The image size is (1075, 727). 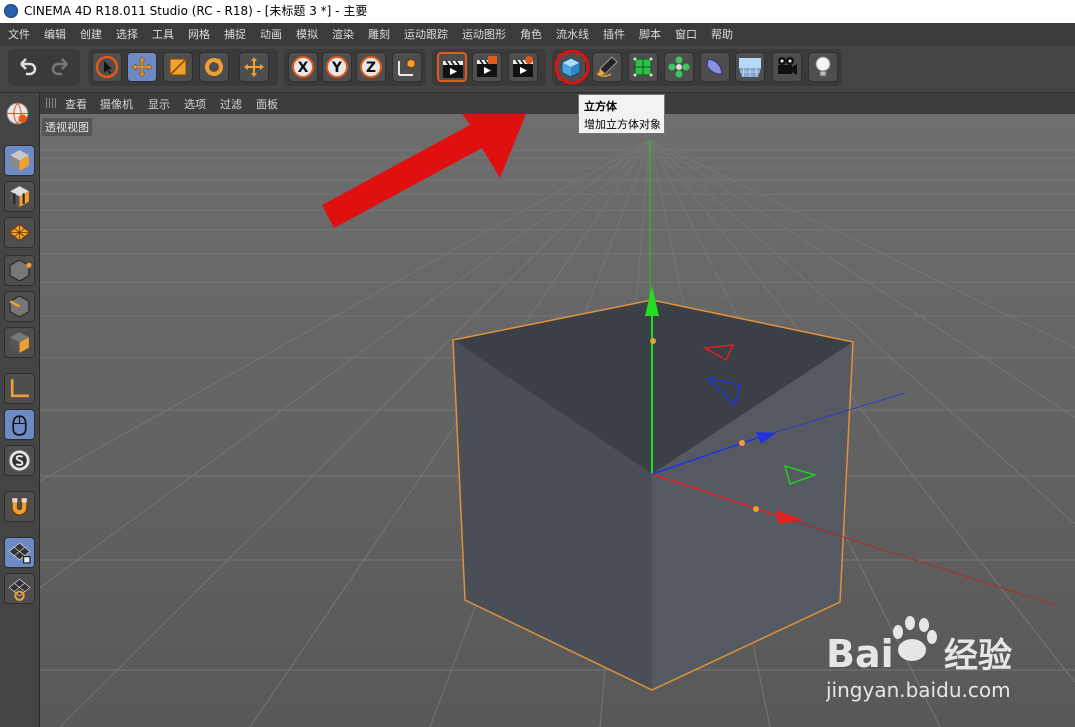 I want to click on light-bulb-icon, so click(x=823, y=66).